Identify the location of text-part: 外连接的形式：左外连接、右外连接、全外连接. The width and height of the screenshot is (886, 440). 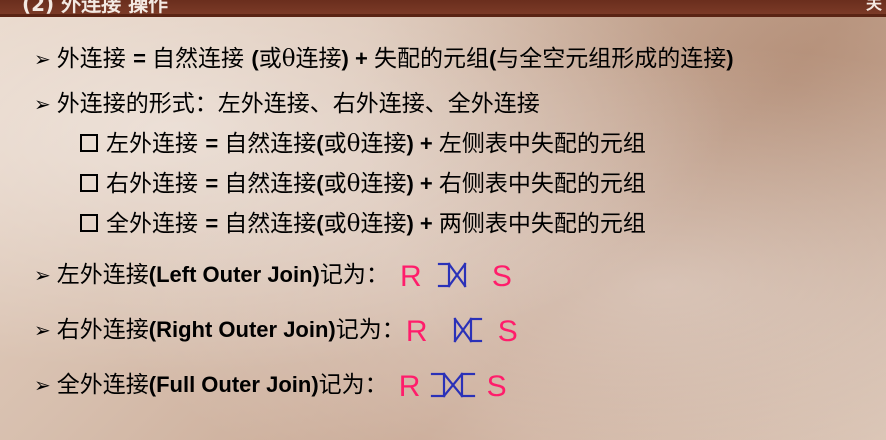
(298, 104).